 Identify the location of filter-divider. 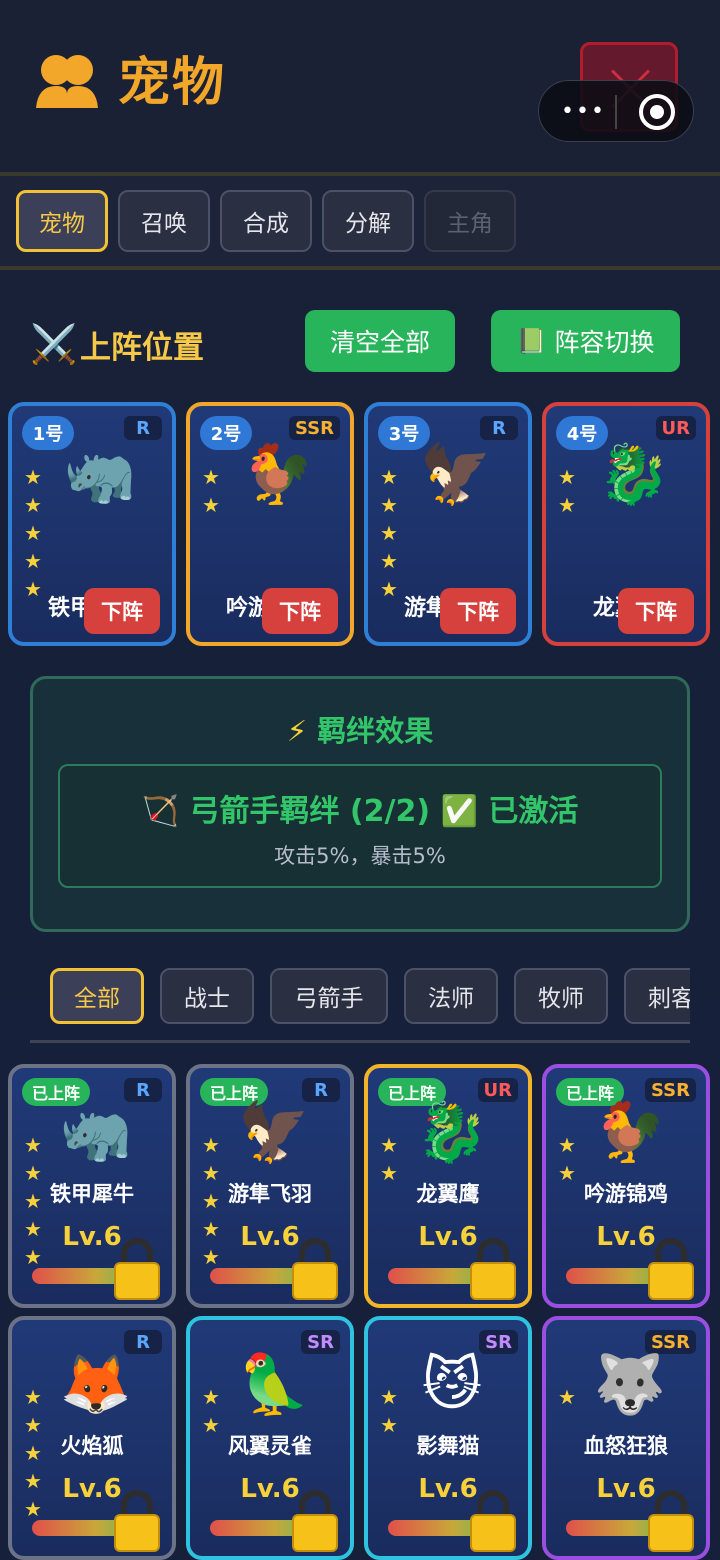
(360, 1041).